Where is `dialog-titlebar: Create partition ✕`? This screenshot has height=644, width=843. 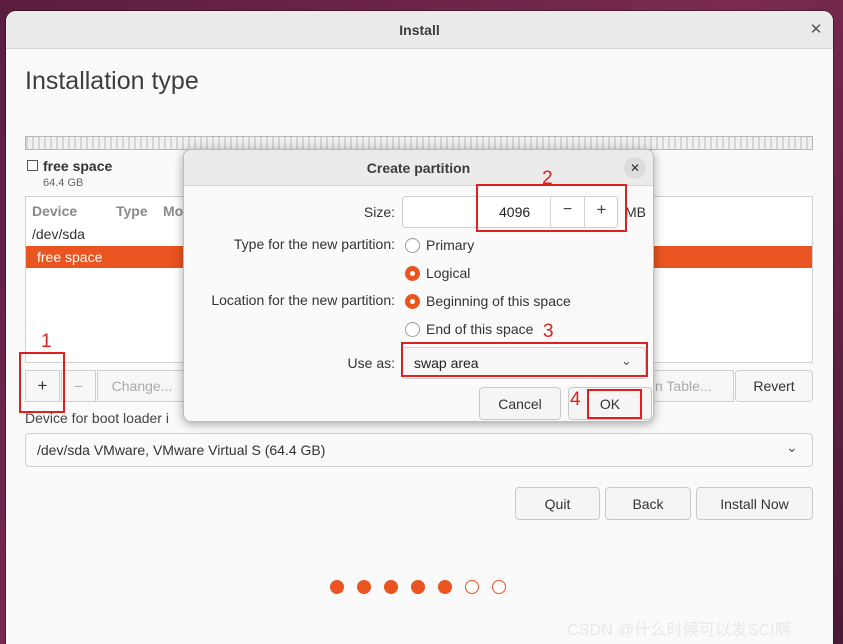
dialog-titlebar: Create partition ✕ is located at coordinates (418, 168).